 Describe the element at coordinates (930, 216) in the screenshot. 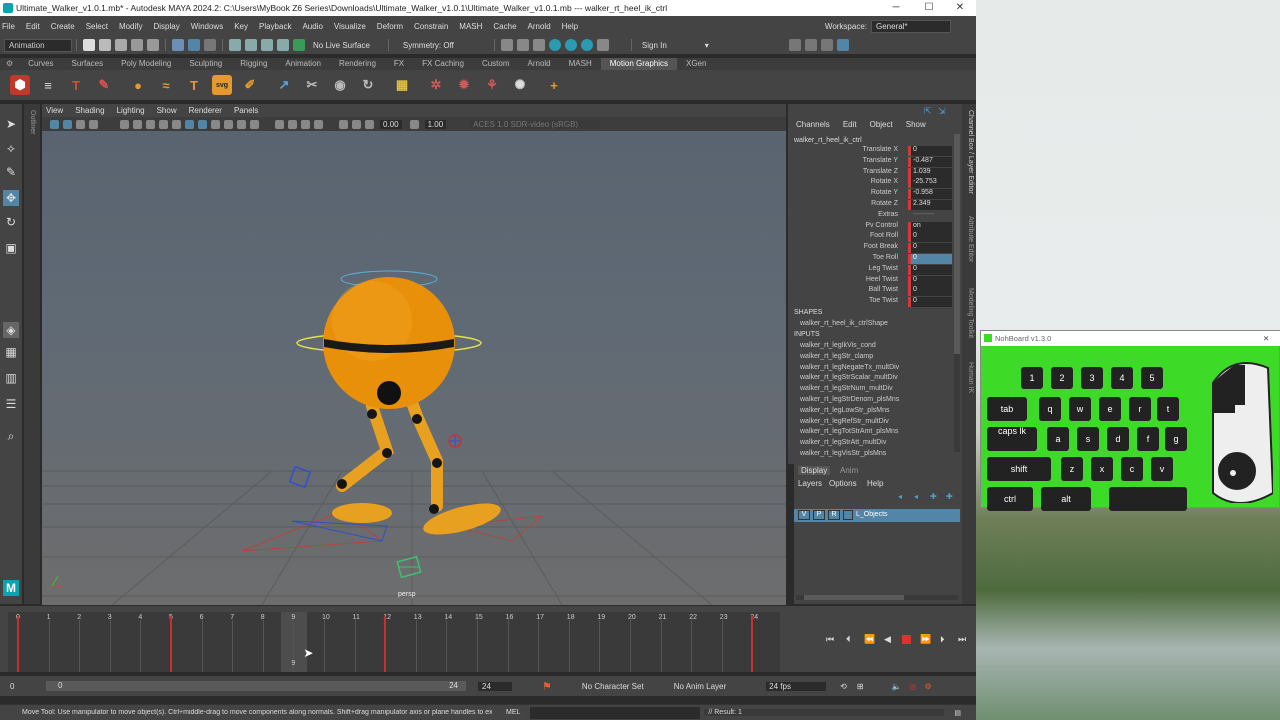

I see `attribute-value: ---------` at that location.